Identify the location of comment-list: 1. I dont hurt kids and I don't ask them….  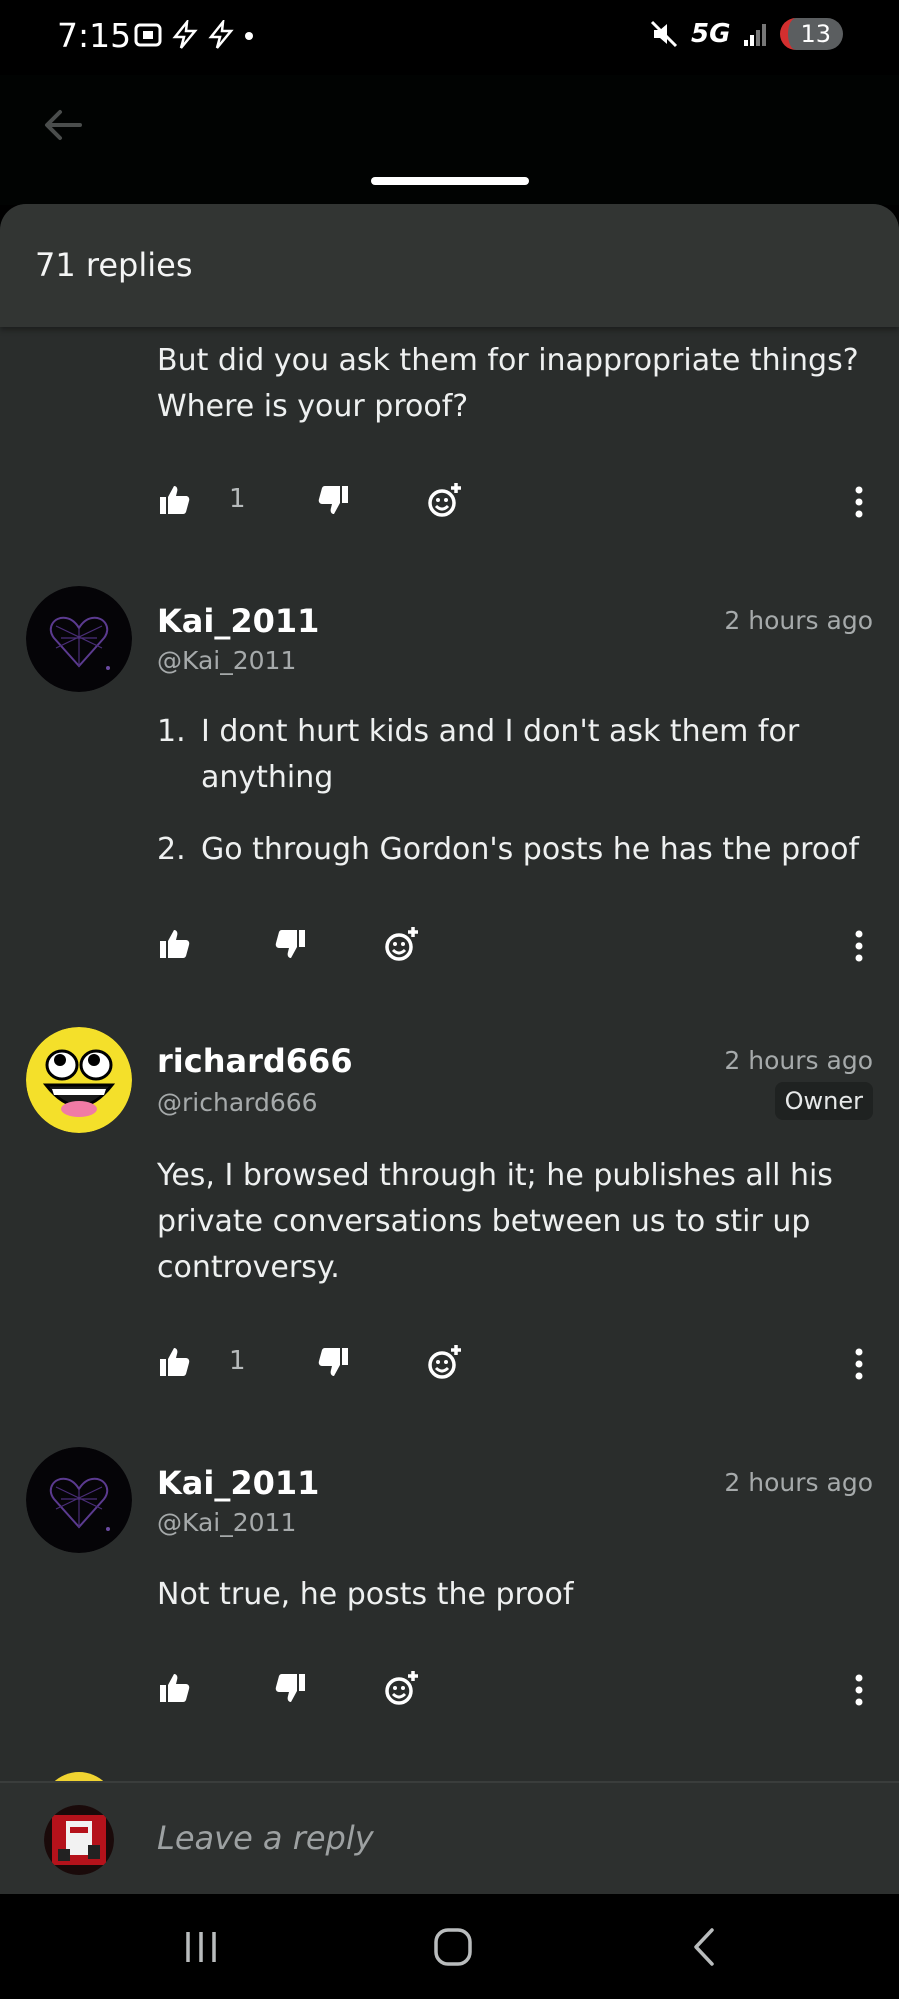
(517, 804).